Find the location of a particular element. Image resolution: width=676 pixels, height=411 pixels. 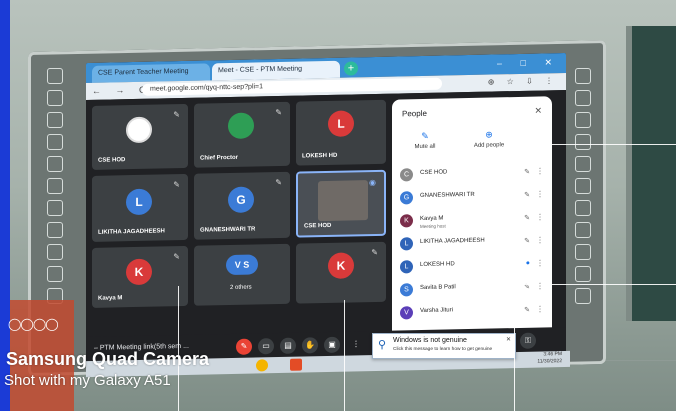

list-item: K Kavya M Meeting host ✎ ⋮ is located at coordinates (474, 221).